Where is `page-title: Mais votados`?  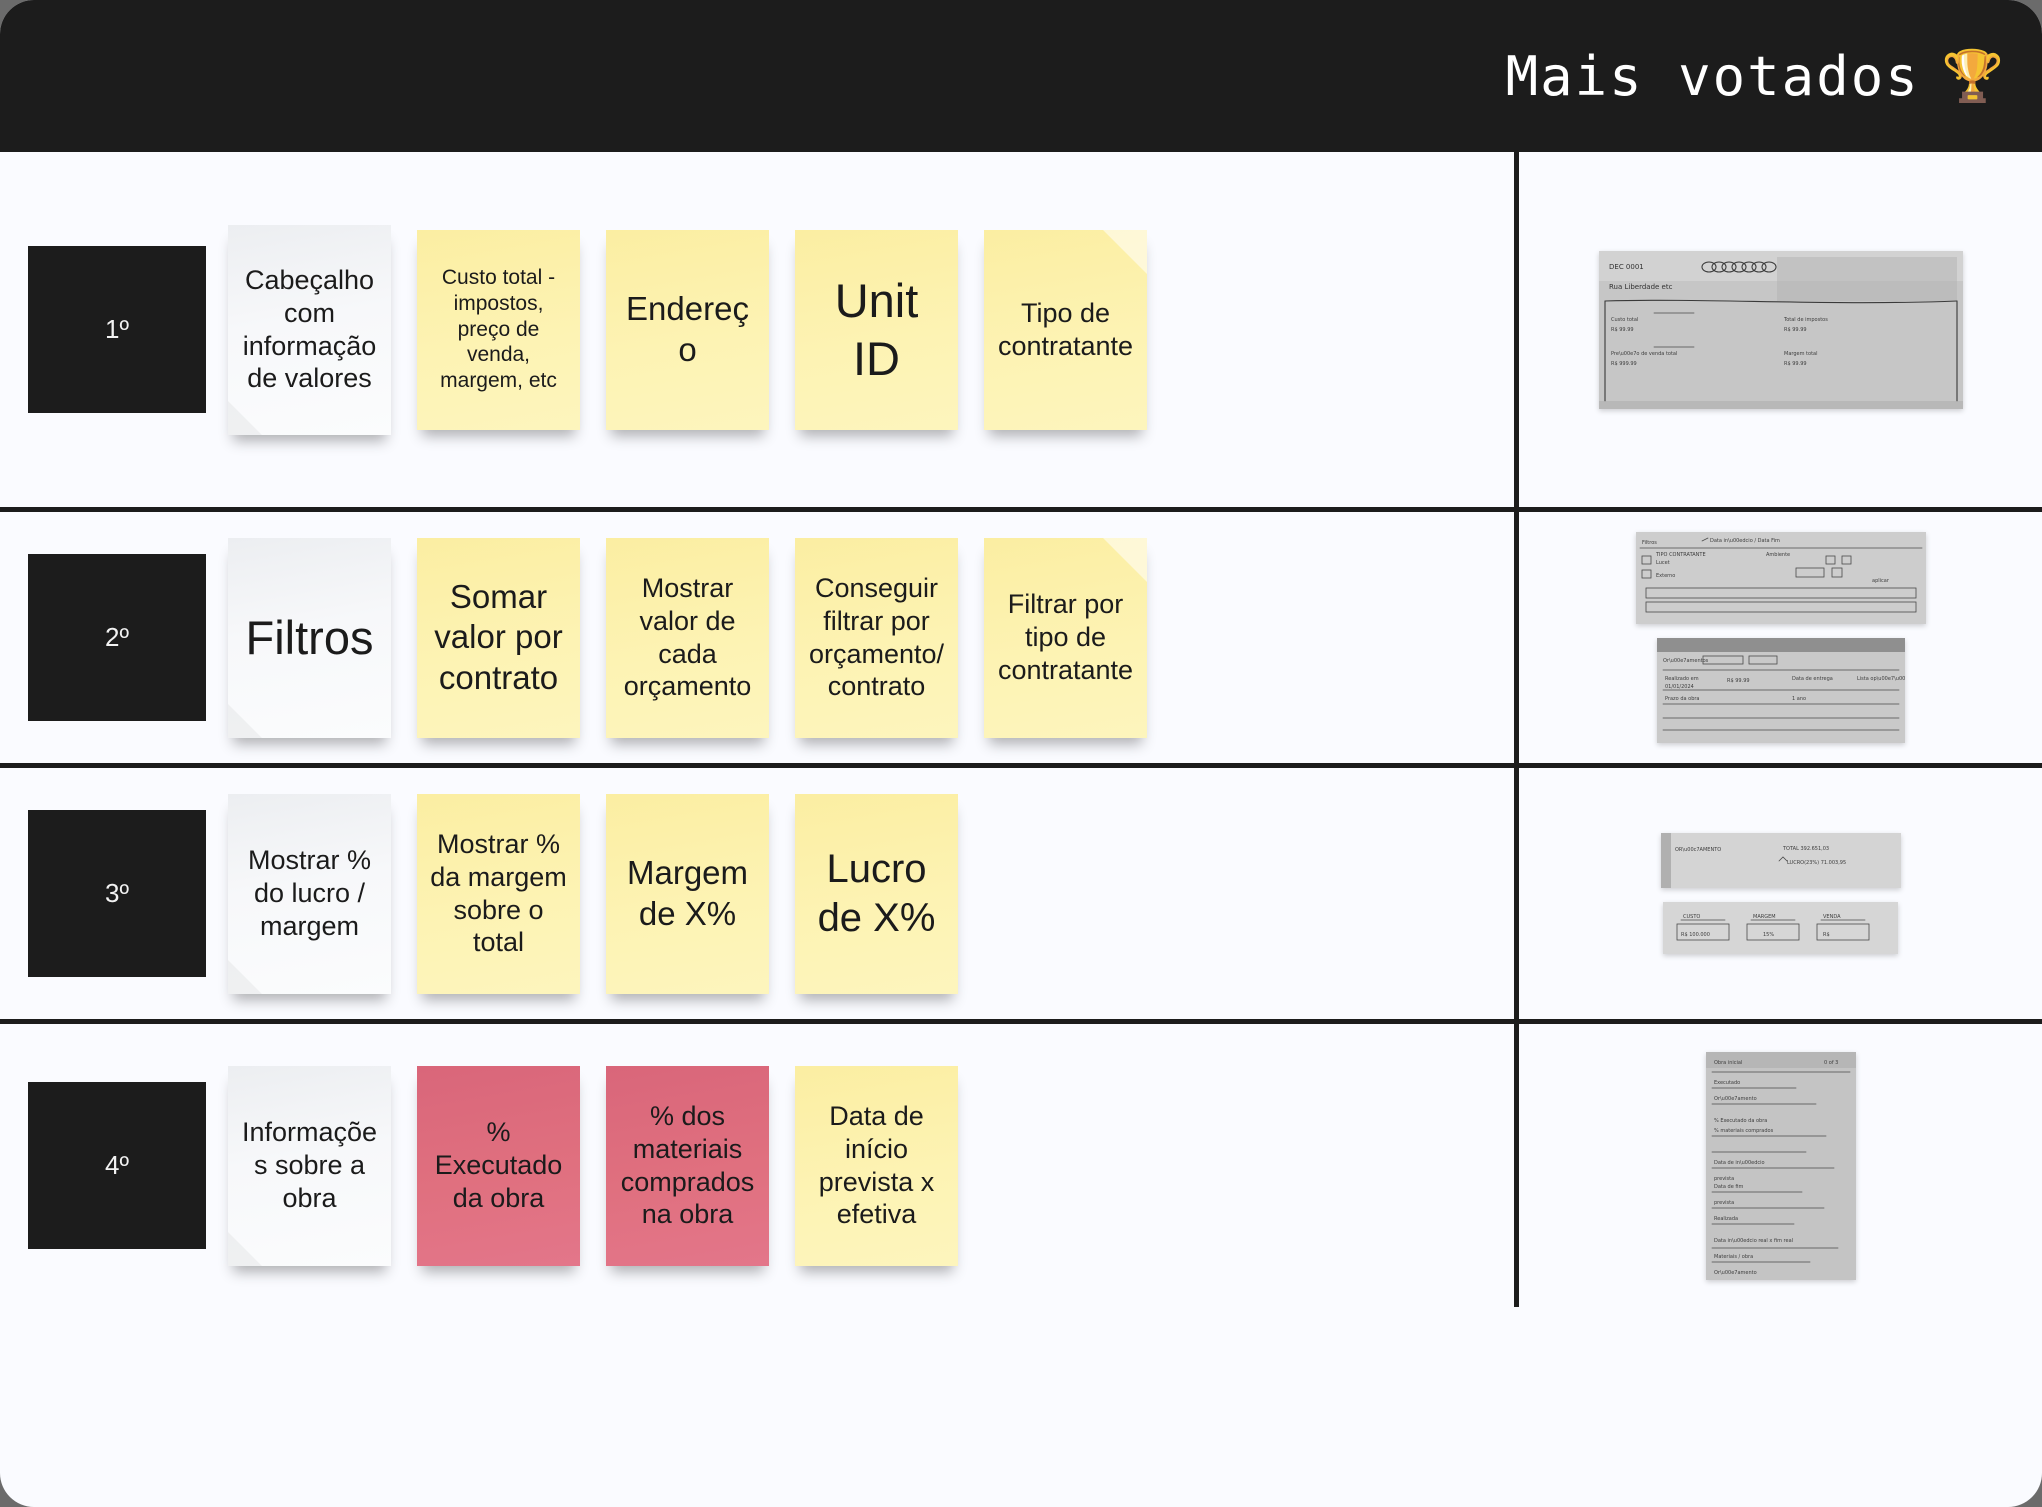 page-title: Mais votados is located at coordinates (1712, 76).